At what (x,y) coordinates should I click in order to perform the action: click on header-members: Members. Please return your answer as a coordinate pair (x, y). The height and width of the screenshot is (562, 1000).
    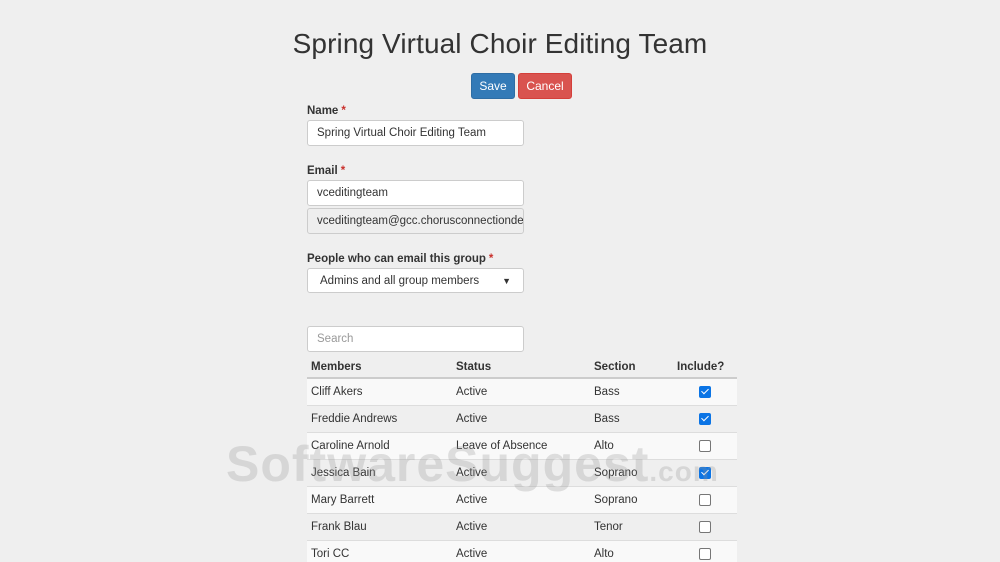
    Looking at the image, I should click on (379, 367).